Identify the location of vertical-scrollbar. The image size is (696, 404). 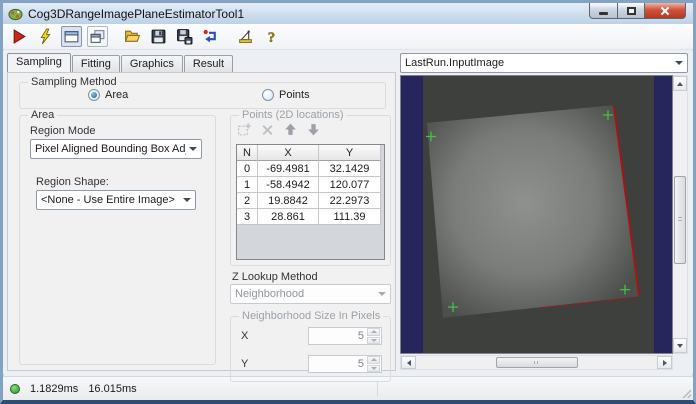
(680, 214).